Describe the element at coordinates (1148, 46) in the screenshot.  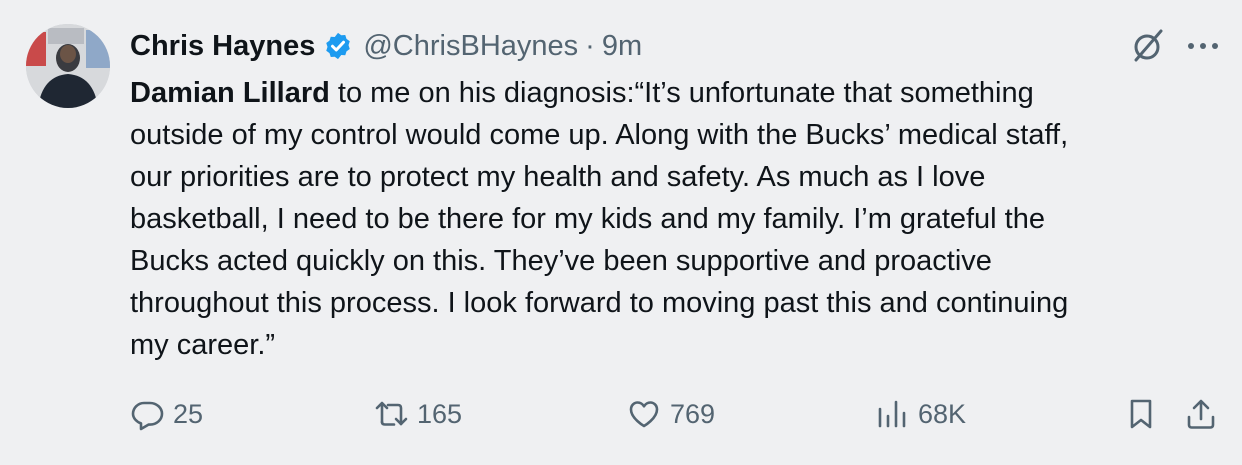
I see `grok-slash-icon` at that location.